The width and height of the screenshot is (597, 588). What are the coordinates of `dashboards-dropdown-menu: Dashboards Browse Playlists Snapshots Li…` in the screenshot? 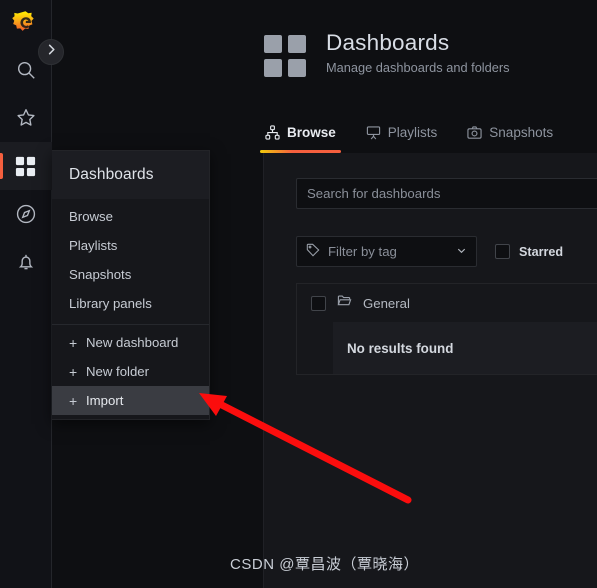 It's located at (131, 285).